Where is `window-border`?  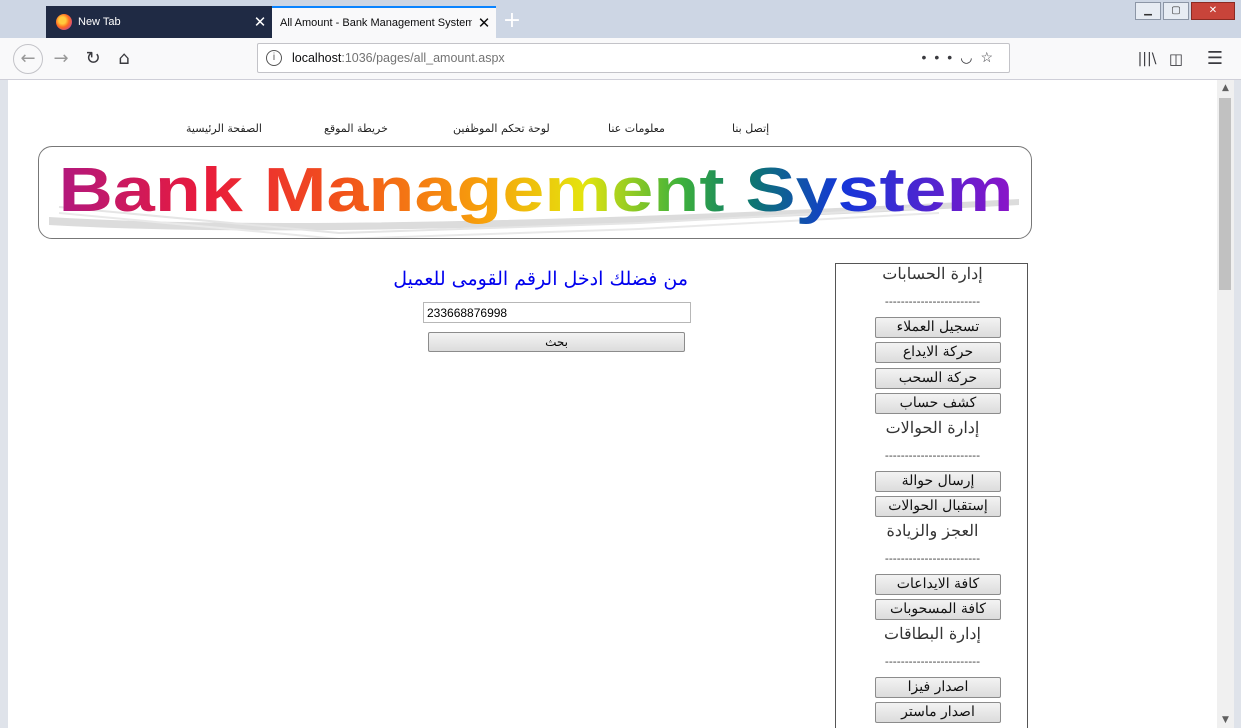 window-border is located at coordinates (1237, 404).